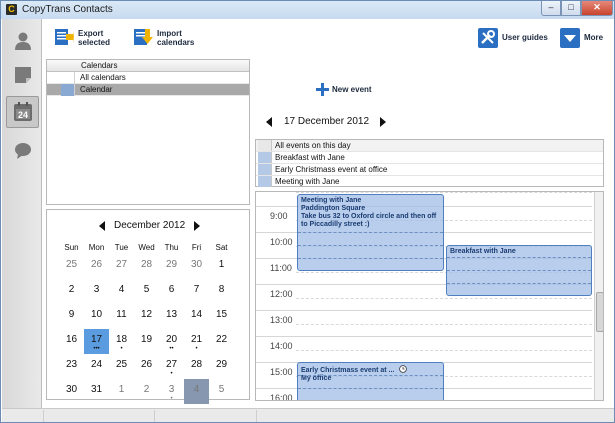  What do you see at coordinates (424, 323) in the screenshot?
I see `hour-row: 13:00` at bounding box center [424, 323].